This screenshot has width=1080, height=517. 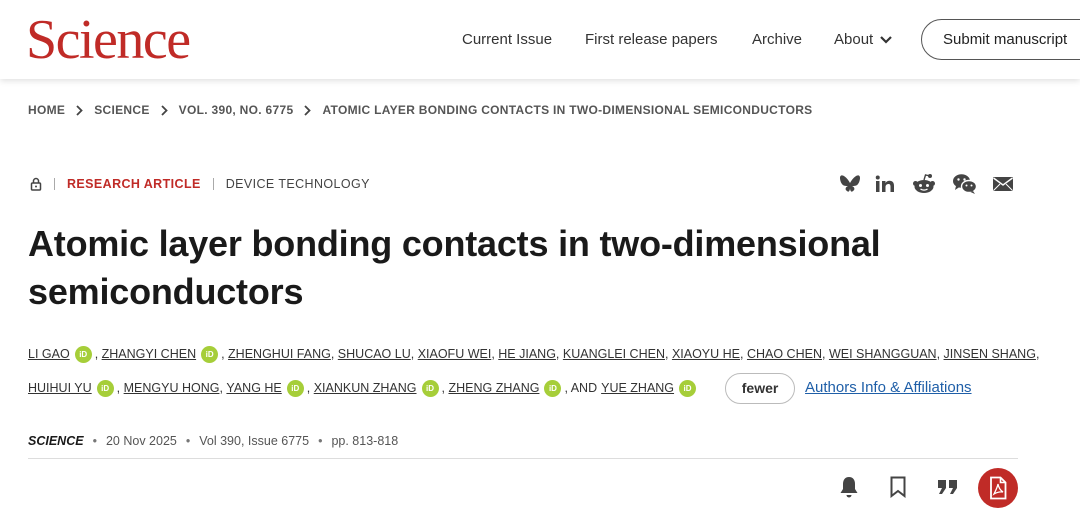 What do you see at coordinates (637, 388) in the screenshot?
I see `author-link: YUE ZHANG` at bounding box center [637, 388].